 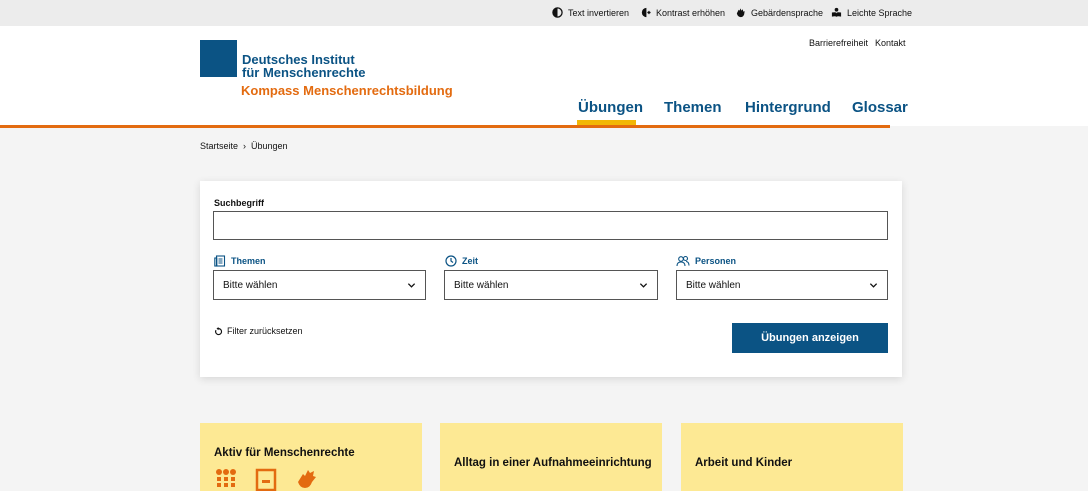 What do you see at coordinates (265, 331) in the screenshot?
I see `reset-filters-label: Filter zurücksetzen` at bounding box center [265, 331].